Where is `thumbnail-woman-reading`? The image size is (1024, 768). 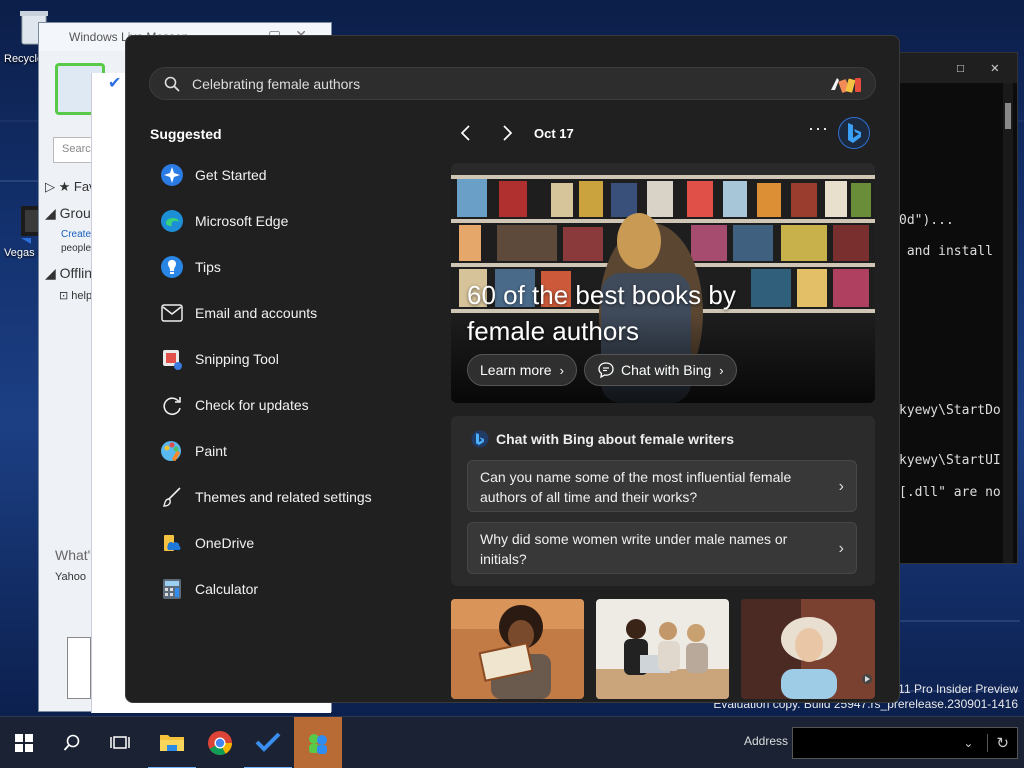 thumbnail-woman-reading is located at coordinates (517, 649).